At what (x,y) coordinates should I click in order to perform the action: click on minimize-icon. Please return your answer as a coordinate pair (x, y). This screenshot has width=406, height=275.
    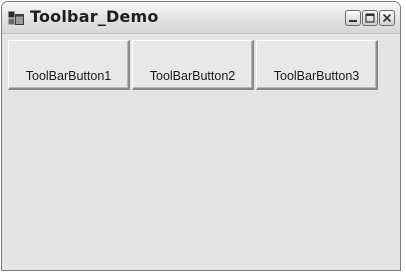
    Looking at the image, I should click on (353, 21).